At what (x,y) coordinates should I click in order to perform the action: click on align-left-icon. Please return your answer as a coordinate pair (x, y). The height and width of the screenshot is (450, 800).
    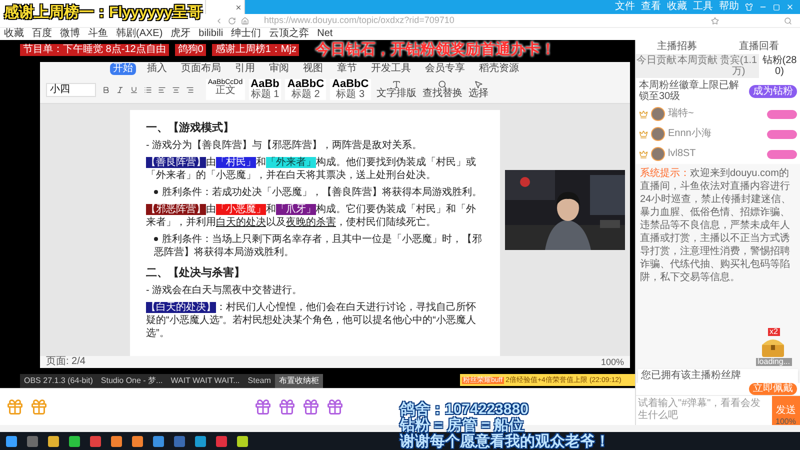
    Looking at the image, I should click on (162, 90).